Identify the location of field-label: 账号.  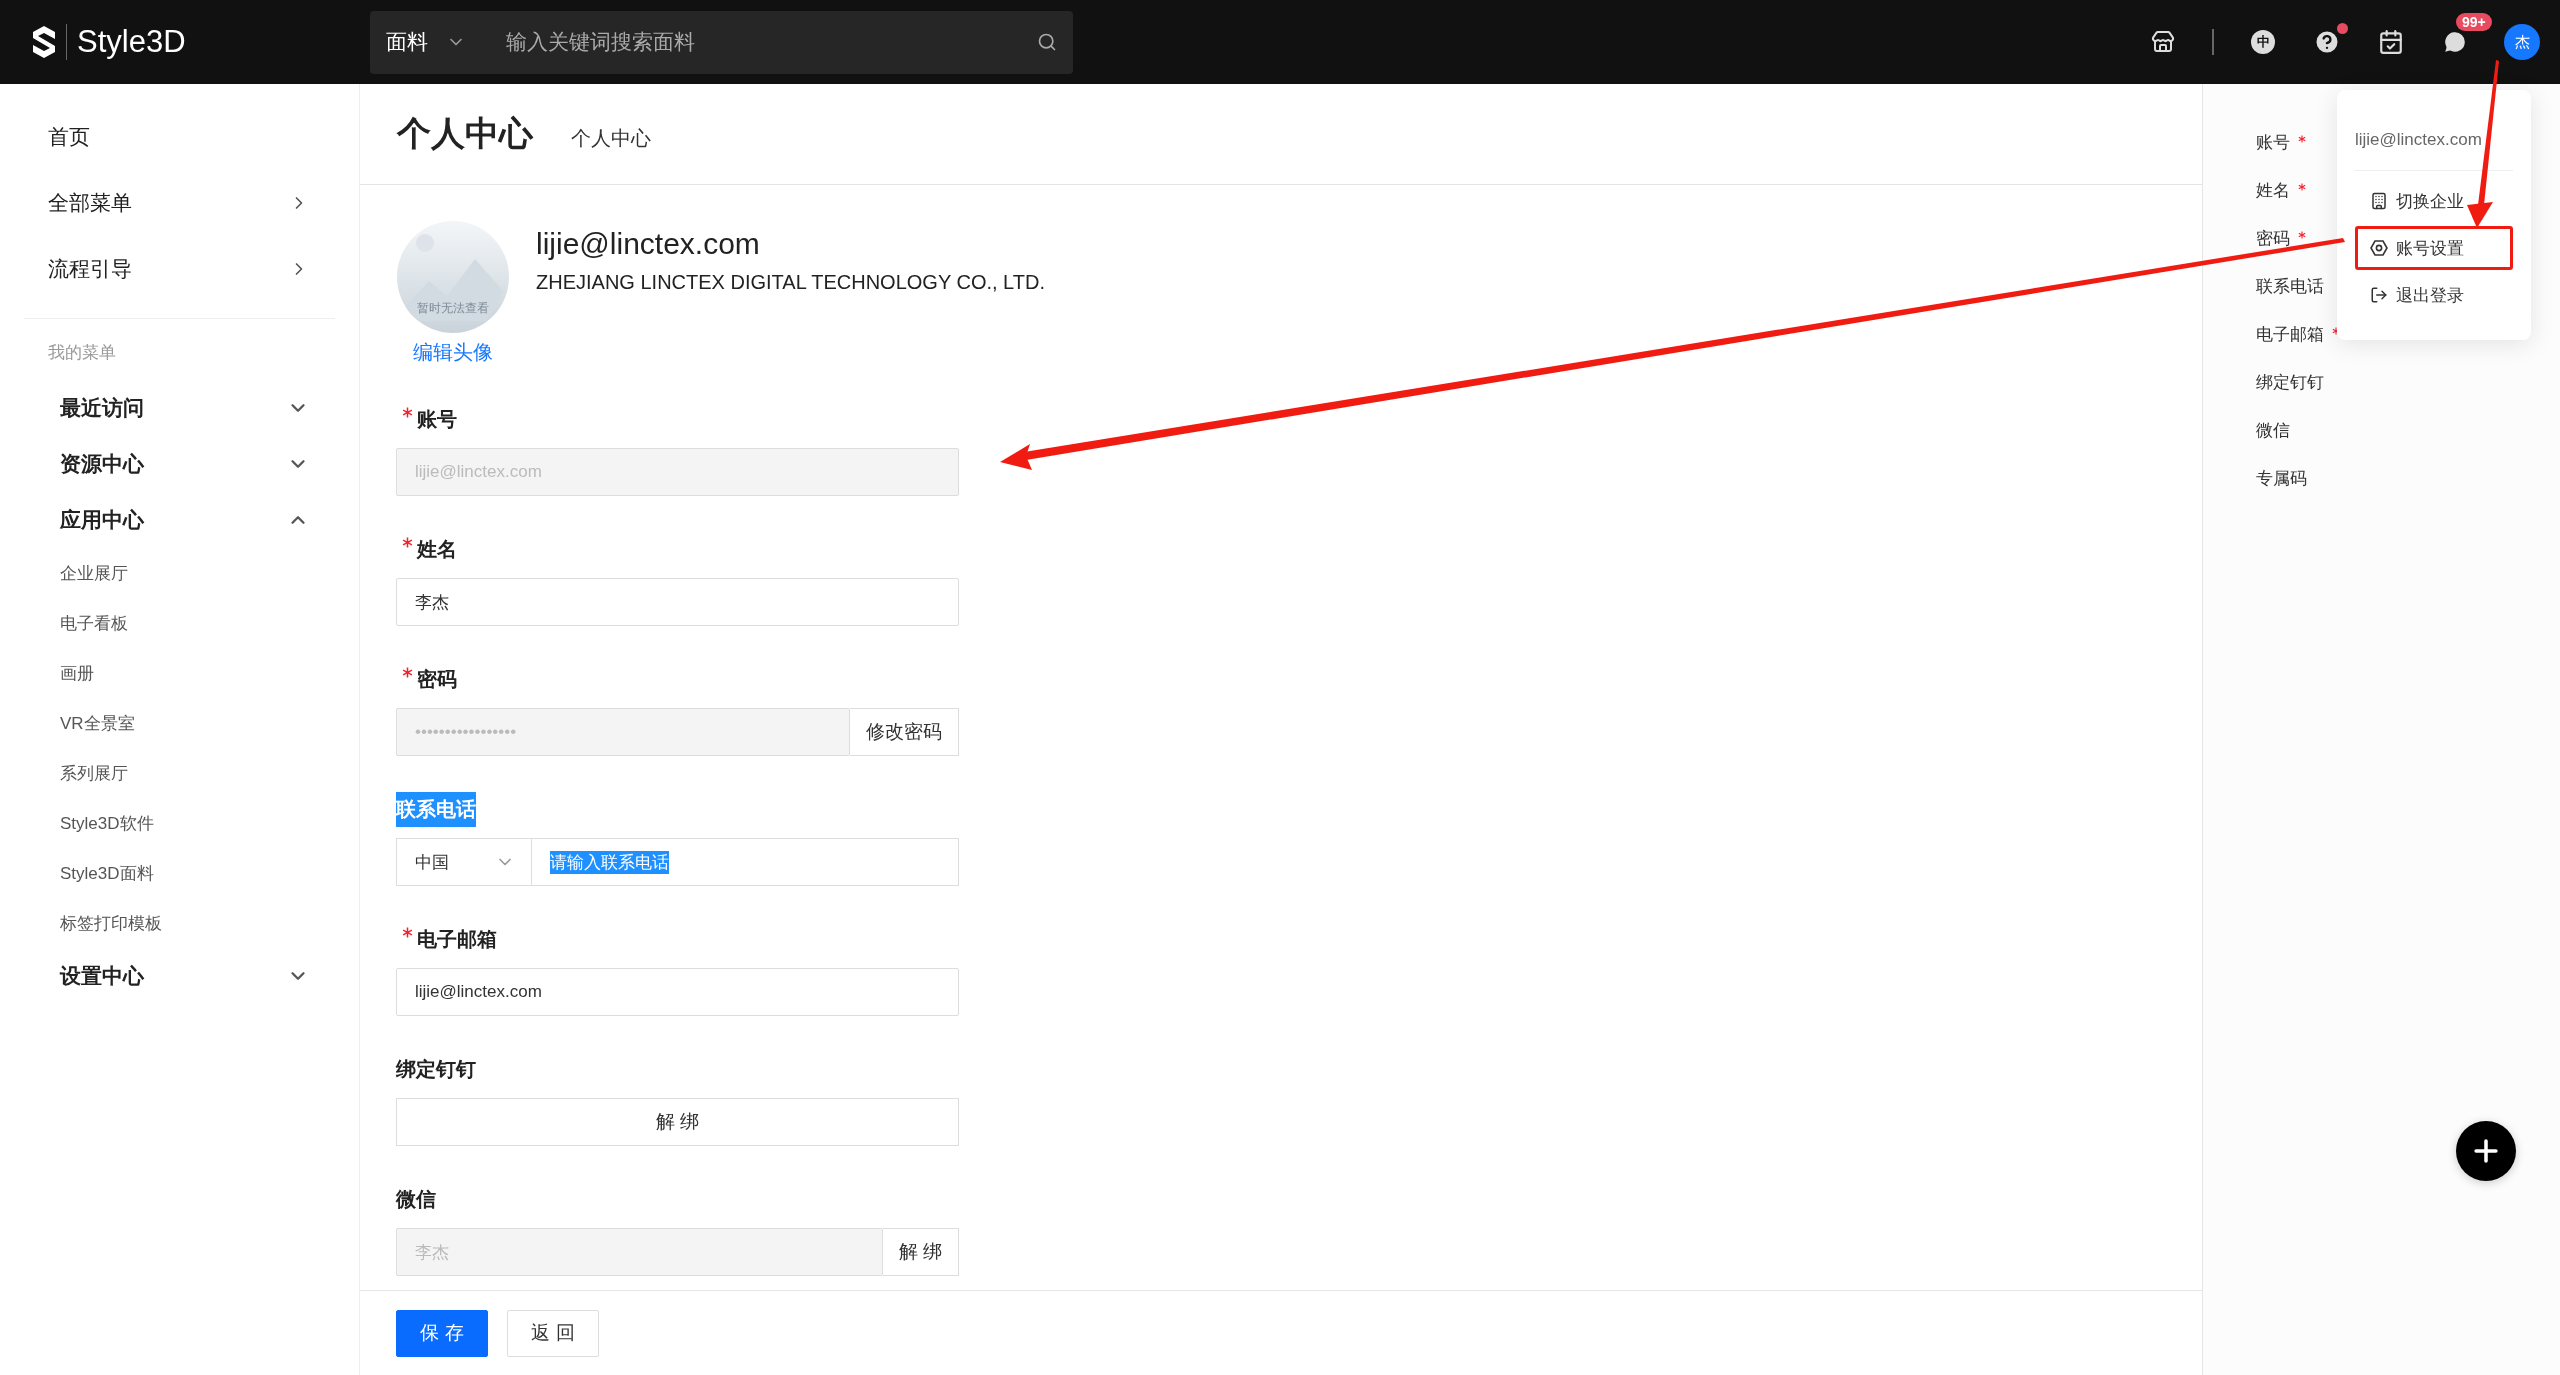
(437, 419).